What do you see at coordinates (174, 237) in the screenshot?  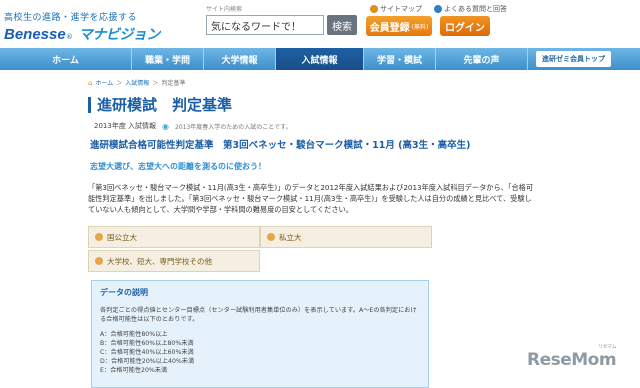 I see `category-national-public: 国公立大` at bounding box center [174, 237].